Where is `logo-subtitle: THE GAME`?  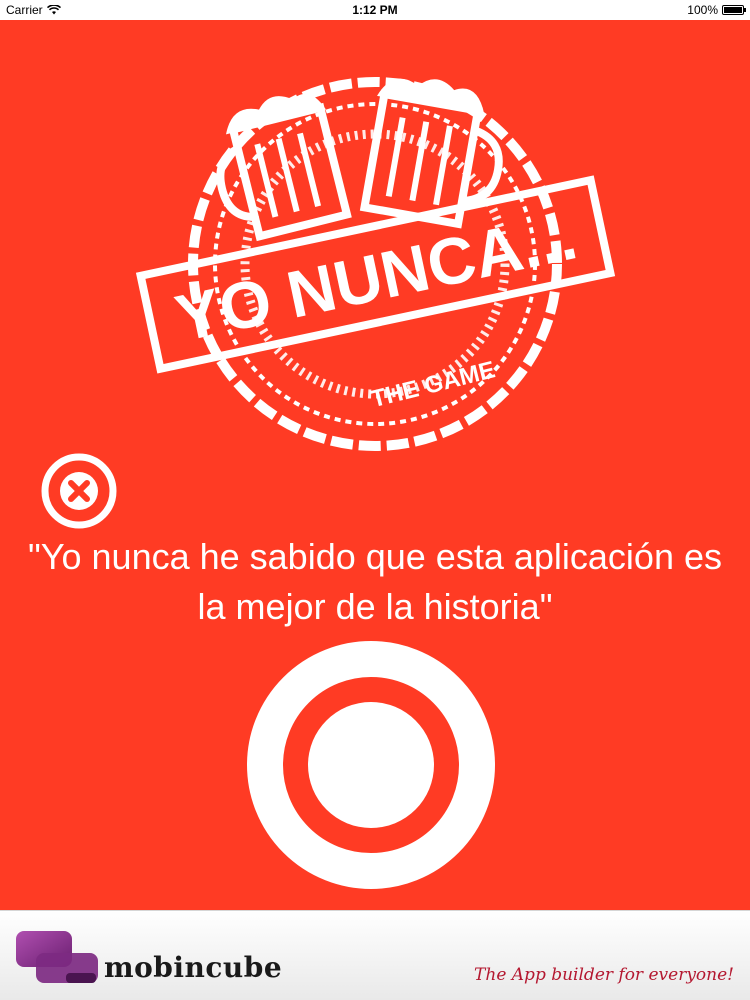 logo-subtitle: THE GAME is located at coordinates (432, 384).